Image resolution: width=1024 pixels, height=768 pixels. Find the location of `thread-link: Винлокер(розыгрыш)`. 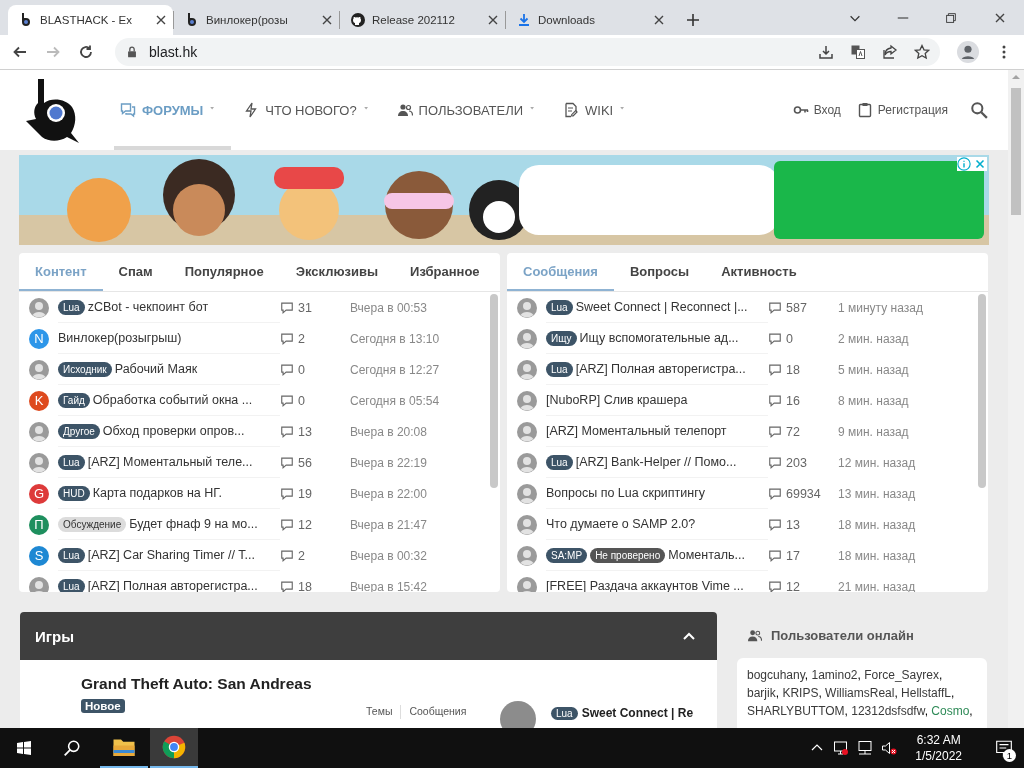

thread-link: Винлокер(розыгрыш) is located at coordinates (120, 338).